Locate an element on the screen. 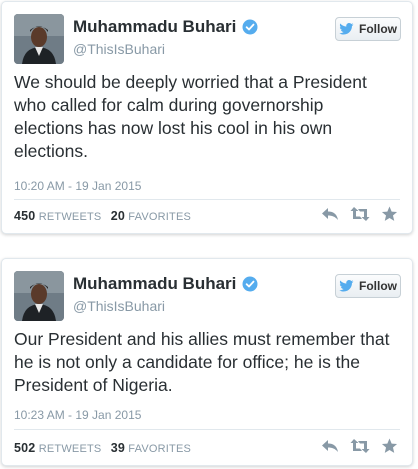 This screenshot has width=418, height=469. retweet-count: 450 is located at coordinates (24, 216).